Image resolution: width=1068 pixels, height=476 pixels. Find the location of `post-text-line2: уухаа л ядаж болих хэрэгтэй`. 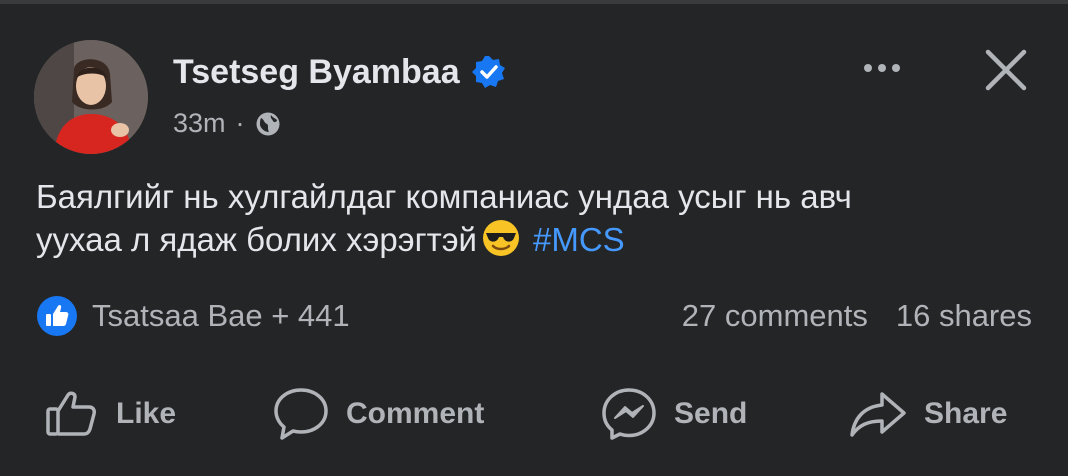

post-text-line2: уухаа л ядаж болих хэрэгтэй is located at coordinates (256, 239).